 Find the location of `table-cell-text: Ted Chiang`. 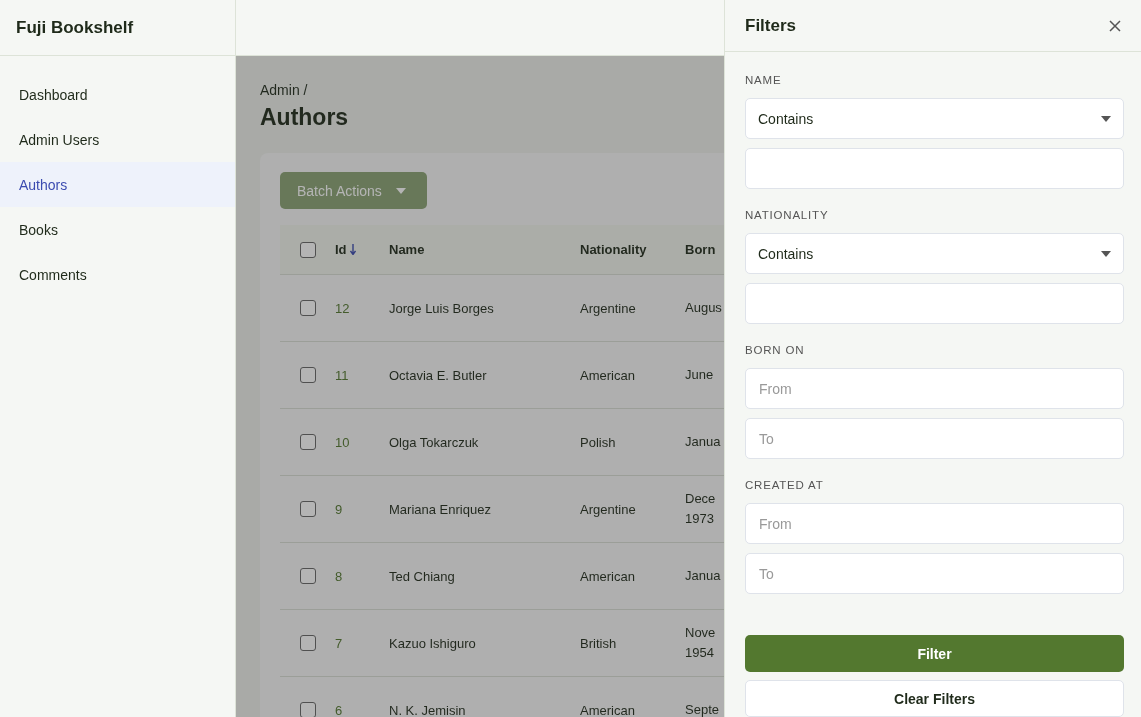

table-cell-text: Ted Chiang is located at coordinates (422, 576).